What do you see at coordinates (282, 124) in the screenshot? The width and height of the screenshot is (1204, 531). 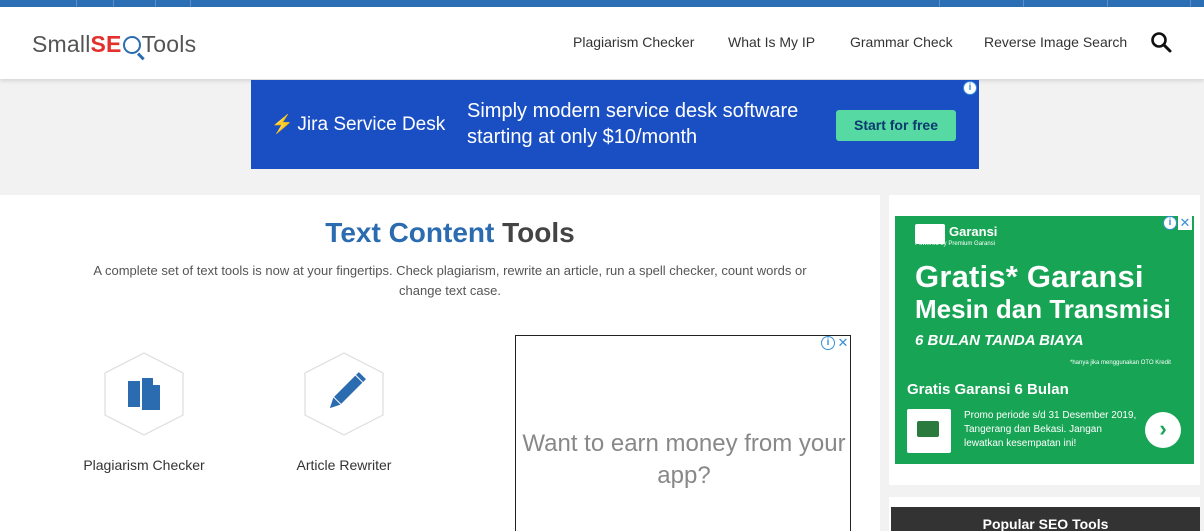 I see `jira-bolt-icon: ⚡` at bounding box center [282, 124].